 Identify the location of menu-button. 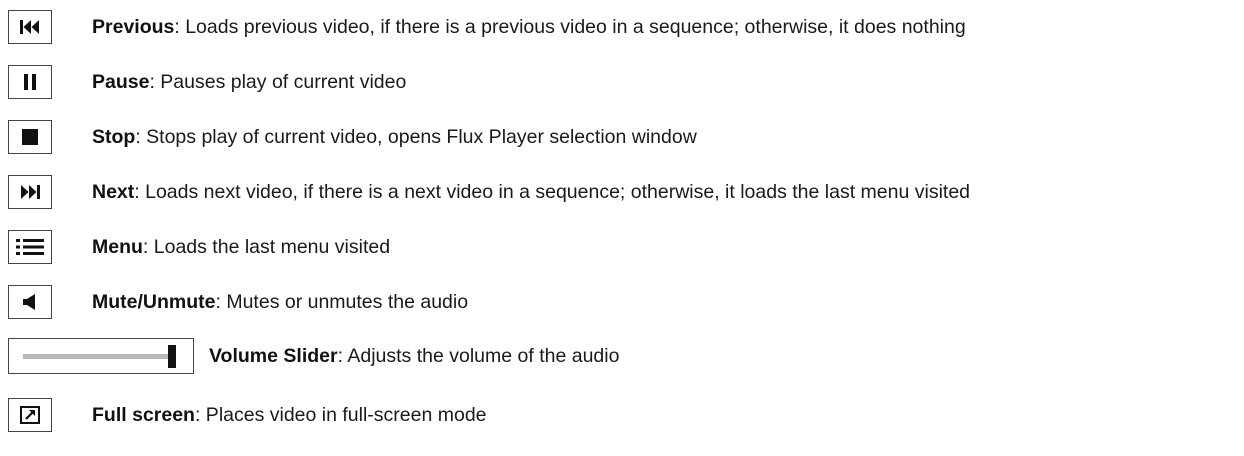
(30, 247).